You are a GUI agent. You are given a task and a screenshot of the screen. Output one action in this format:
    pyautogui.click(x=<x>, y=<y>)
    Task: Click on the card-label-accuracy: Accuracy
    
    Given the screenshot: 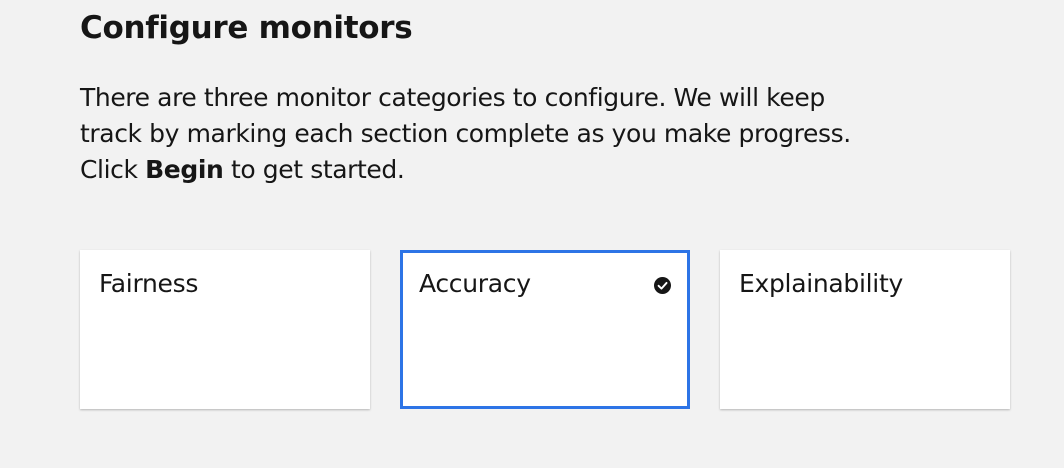 What is the action you would take?
    pyautogui.click(x=475, y=283)
    